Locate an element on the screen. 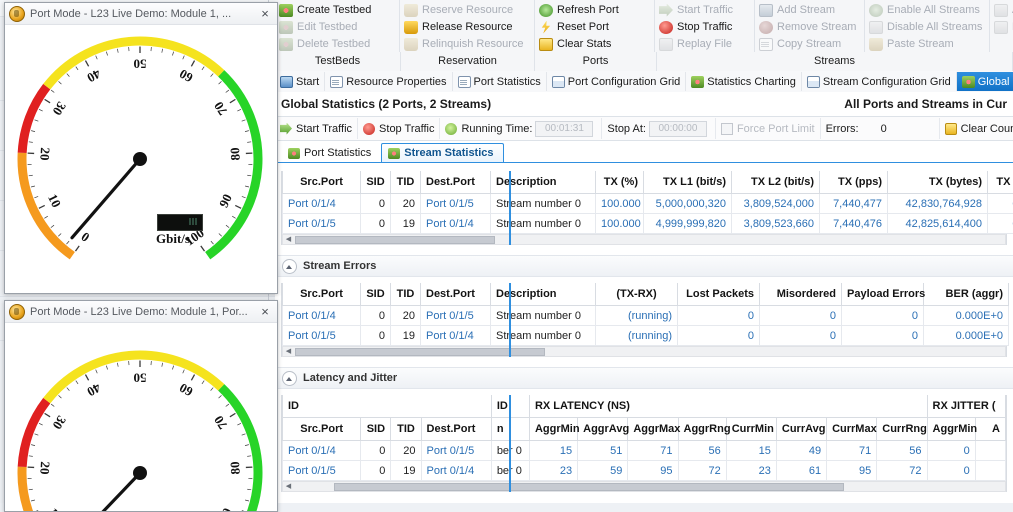 Image resolution: width=1013 pixels, height=512 pixels. column-header: TX L2 (bit/s) is located at coordinates (776, 182).